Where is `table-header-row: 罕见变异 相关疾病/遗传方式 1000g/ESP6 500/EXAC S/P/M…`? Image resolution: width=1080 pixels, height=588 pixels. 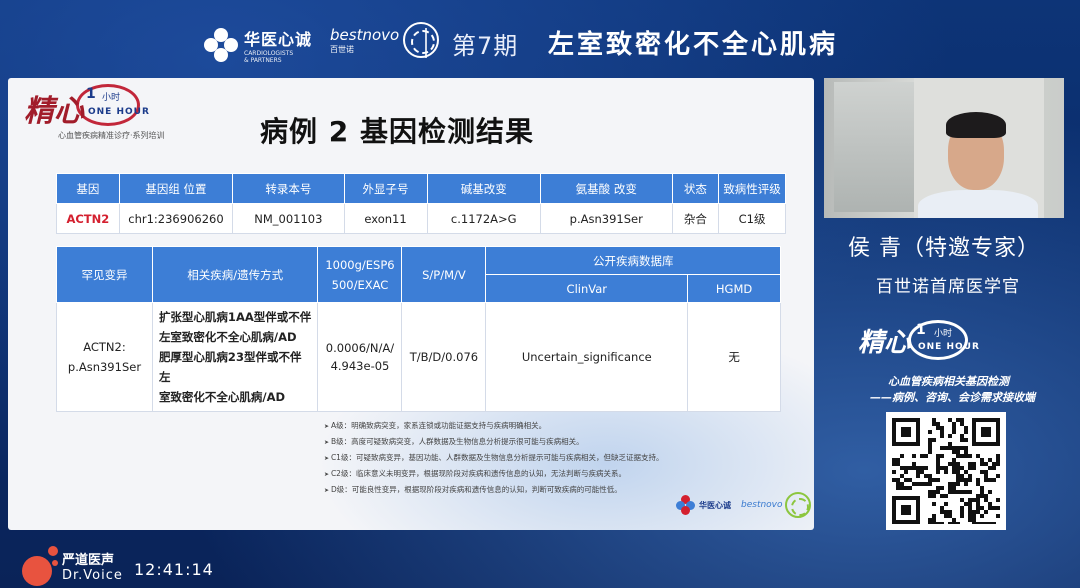
table-header-row: 罕见变异 相关疾病/遗传方式 1000g/ESP6 500/EXAC S/P/M… is located at coordinates (418, 274).